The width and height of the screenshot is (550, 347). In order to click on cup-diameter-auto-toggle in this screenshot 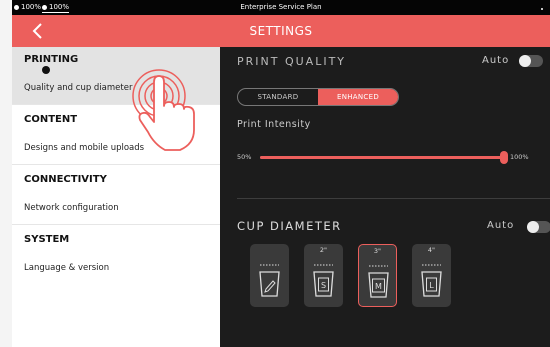, I will do `click(538, 227)`.